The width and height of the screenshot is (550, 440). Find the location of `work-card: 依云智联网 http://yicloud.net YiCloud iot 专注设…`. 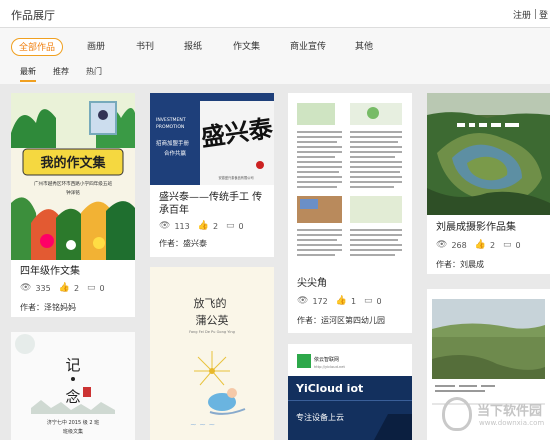

work-card: 依云智联网 http://yicloud.net YiCloud iot 专注设… is located at coordinates (350, 392).